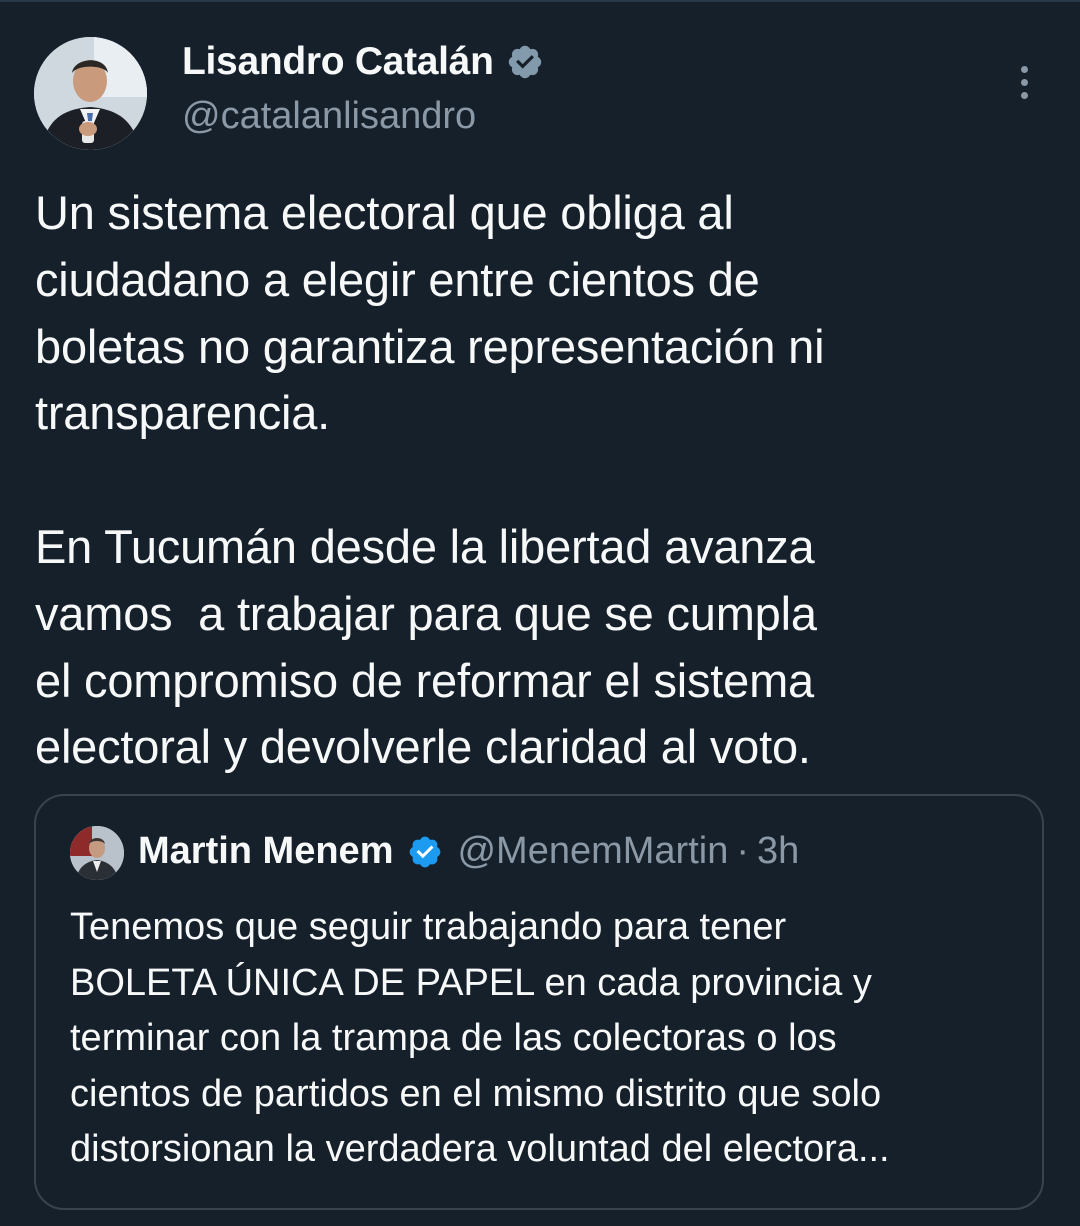 This screenshot has height=1226, width=1080. I want to click on top-divider, so click(540, 1).